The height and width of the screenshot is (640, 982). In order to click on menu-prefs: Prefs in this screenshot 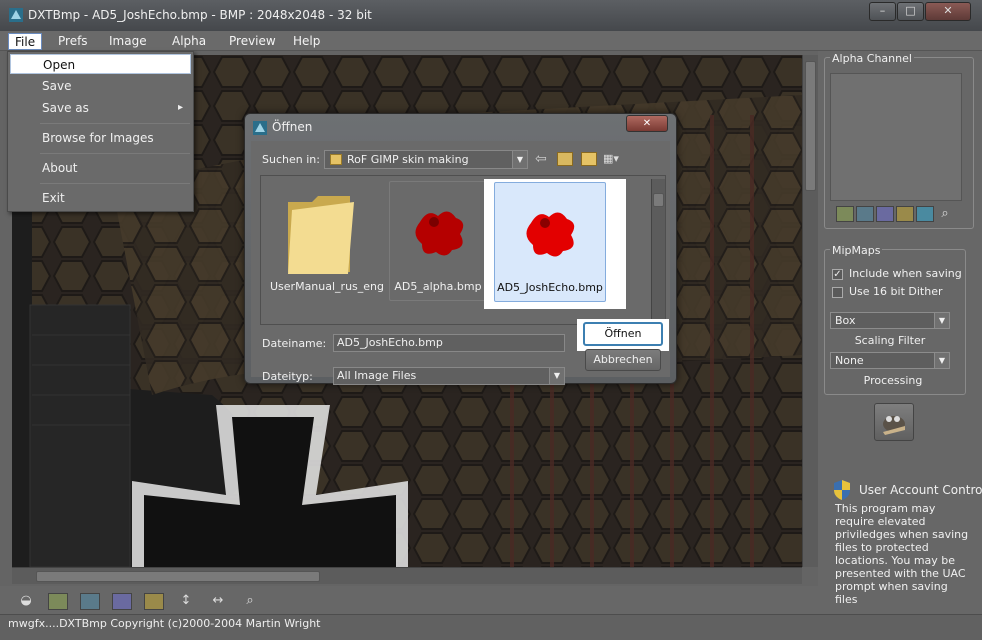, I will do `click(73, 41)`.